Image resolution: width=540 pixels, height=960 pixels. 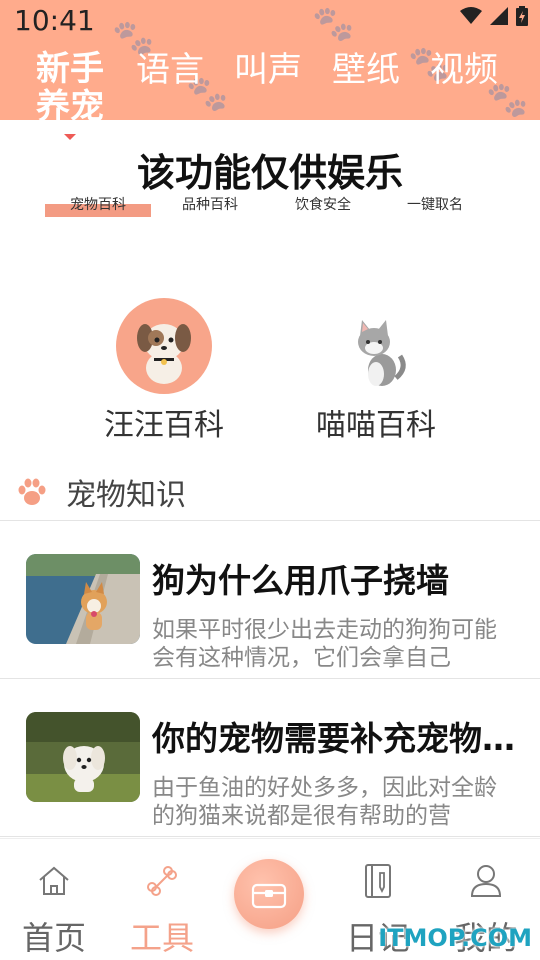 What do you see at coordinates (455, 938) in the screenshot?
I see `site-watermark: ITMOP.COM` at bounding box center [455, 938].